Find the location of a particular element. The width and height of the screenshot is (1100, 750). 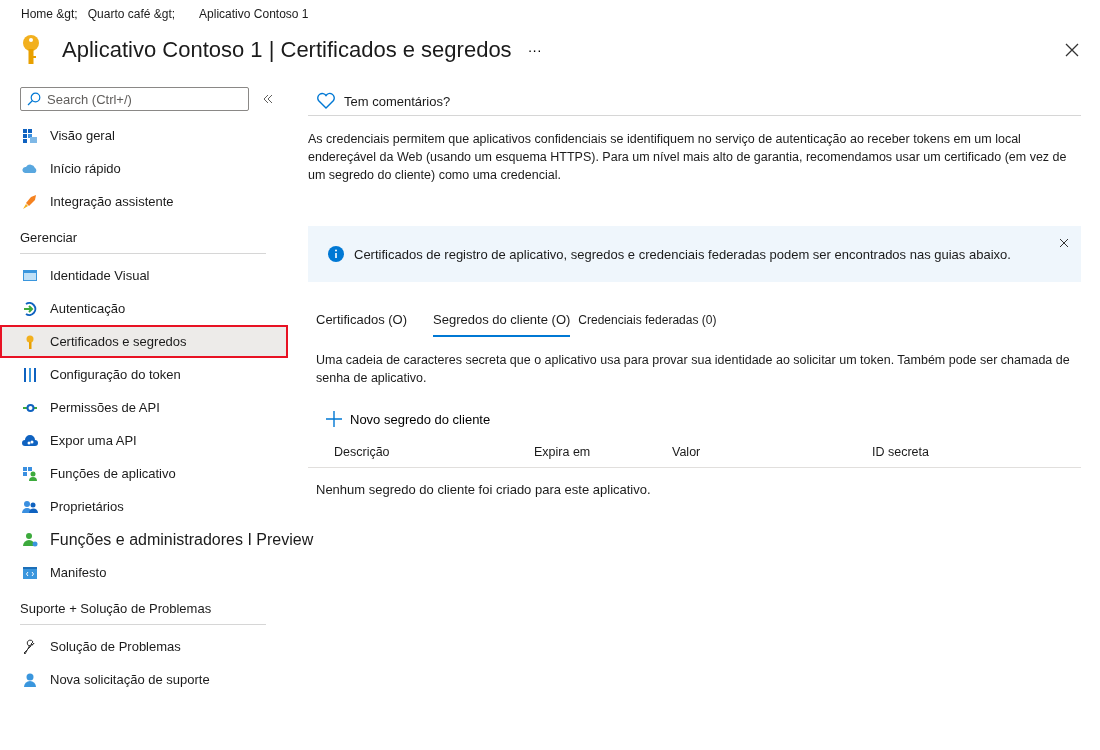

sidebar-item: Nova solicitação de suporte is located at coordinates (144, 679).